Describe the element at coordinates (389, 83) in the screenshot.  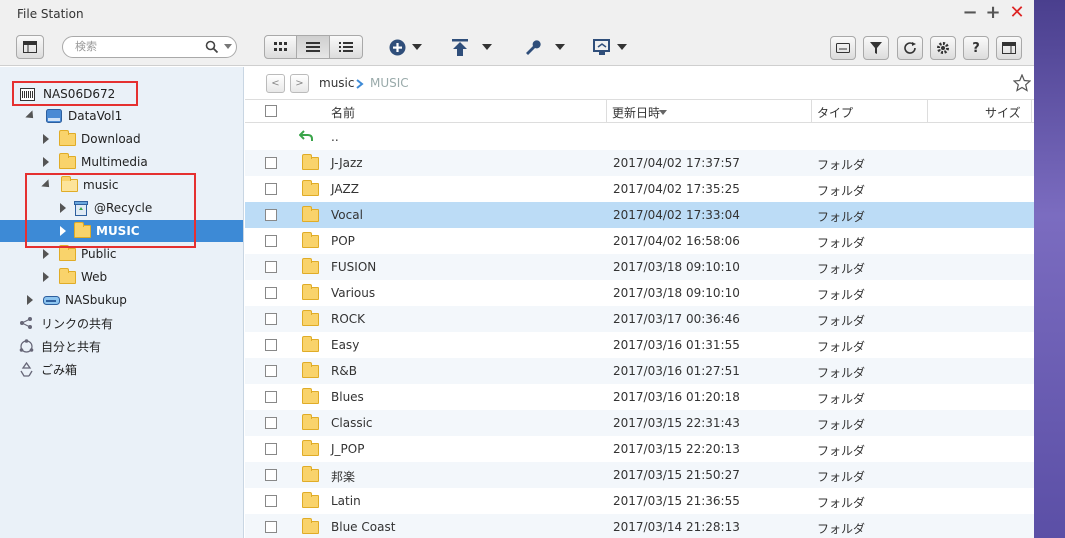
I see `breadcrumb-current: MUSIC` at that location.